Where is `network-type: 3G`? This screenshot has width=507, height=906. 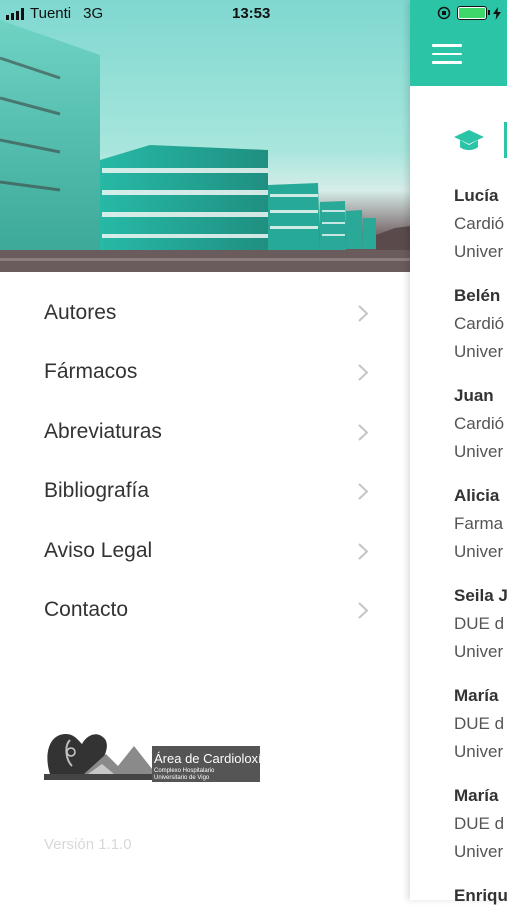
network-type: 3G is located at coordinates (93, 13).